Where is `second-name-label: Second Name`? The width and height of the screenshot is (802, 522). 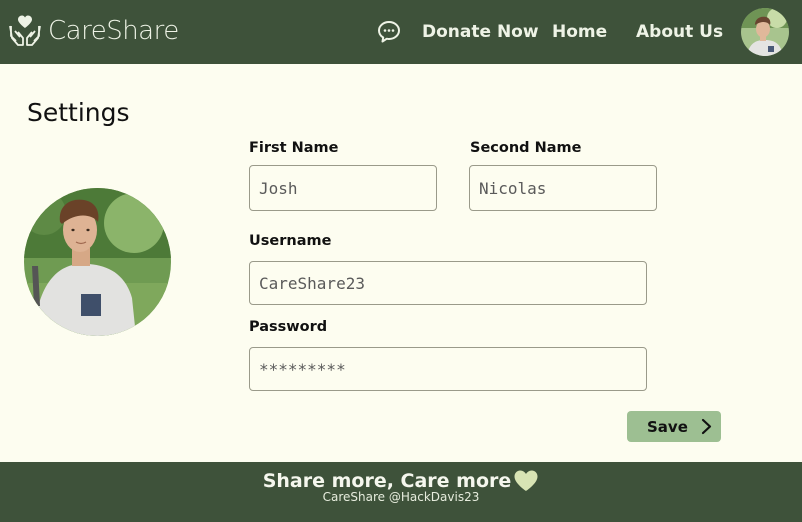
second-name-label: Second Name is located at coordinates (526, 148).